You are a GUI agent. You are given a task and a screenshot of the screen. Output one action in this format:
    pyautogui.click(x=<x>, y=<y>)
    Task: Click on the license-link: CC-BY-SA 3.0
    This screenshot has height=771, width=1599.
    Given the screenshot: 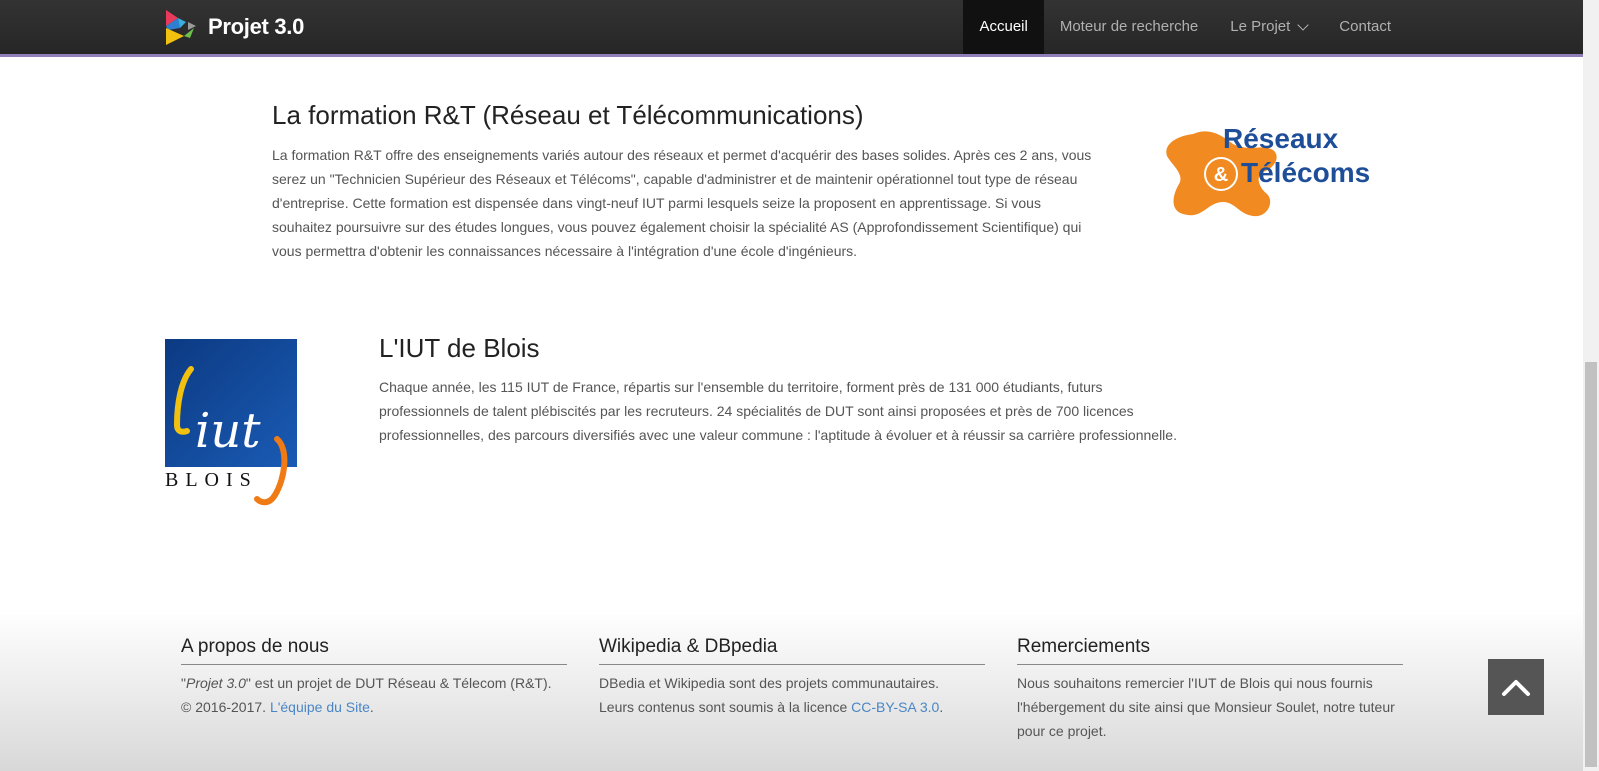 What is the action you would take?
    pyautogui.click(x=895, y=707)
    